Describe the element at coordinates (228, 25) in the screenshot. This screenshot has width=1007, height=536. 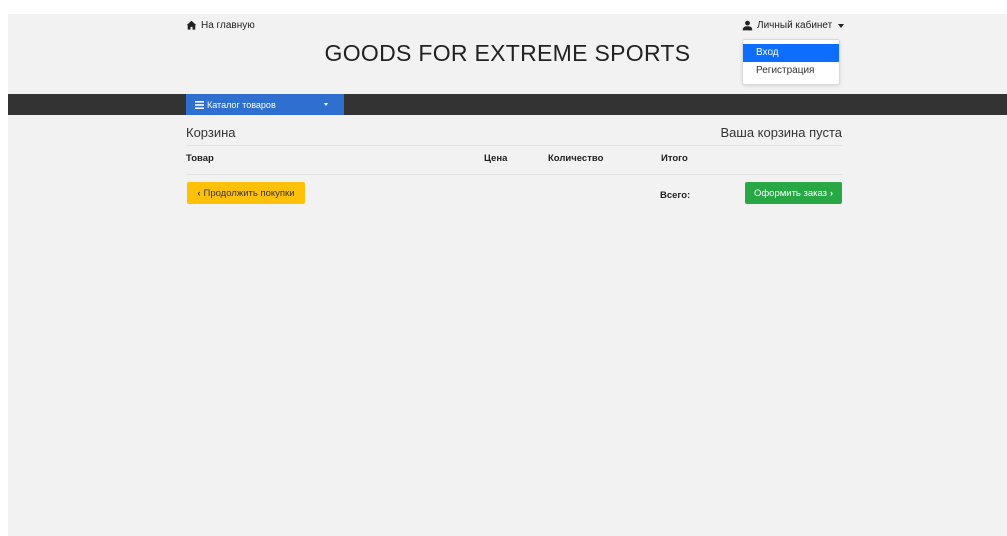
I see `home-link-label: На главную` at that location.